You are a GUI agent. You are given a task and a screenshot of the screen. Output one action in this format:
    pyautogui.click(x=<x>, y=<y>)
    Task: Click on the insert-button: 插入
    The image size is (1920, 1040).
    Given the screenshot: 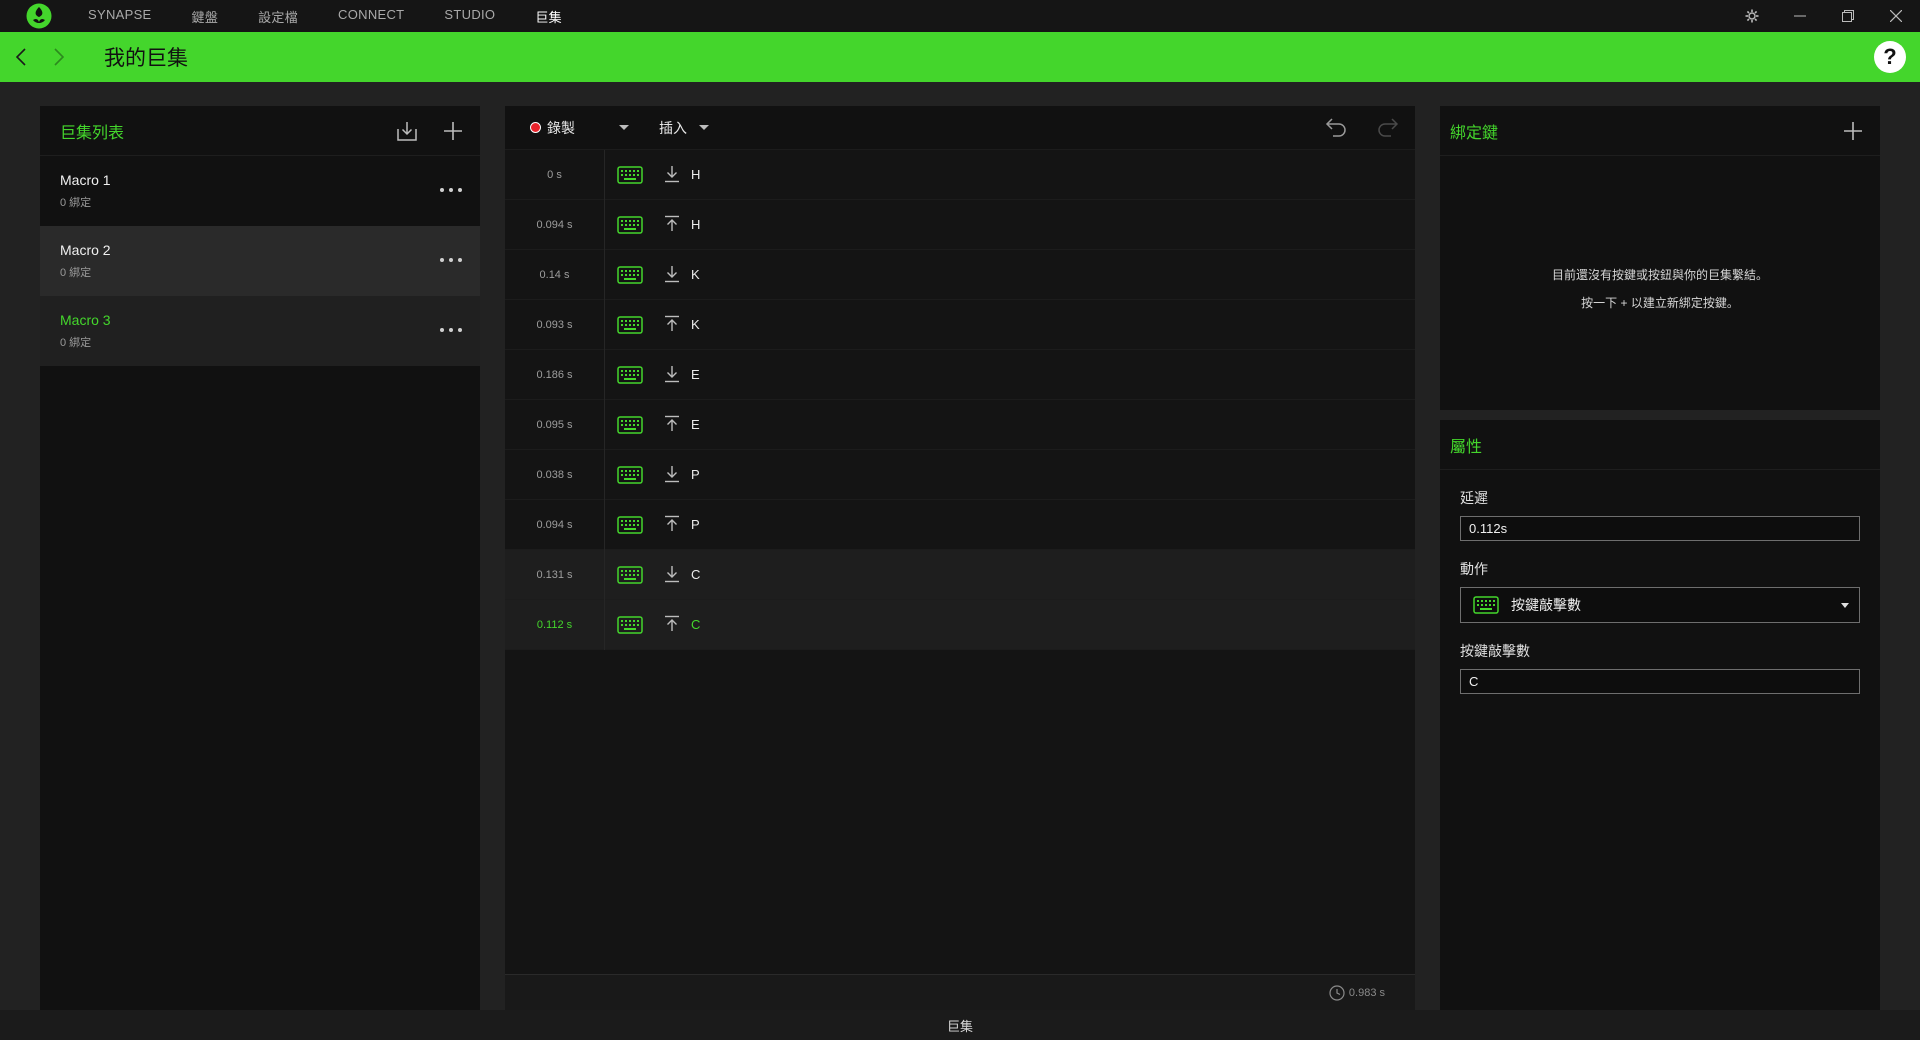 What is the action you would take?
    pyautogui.click(x=673, y=128)
    